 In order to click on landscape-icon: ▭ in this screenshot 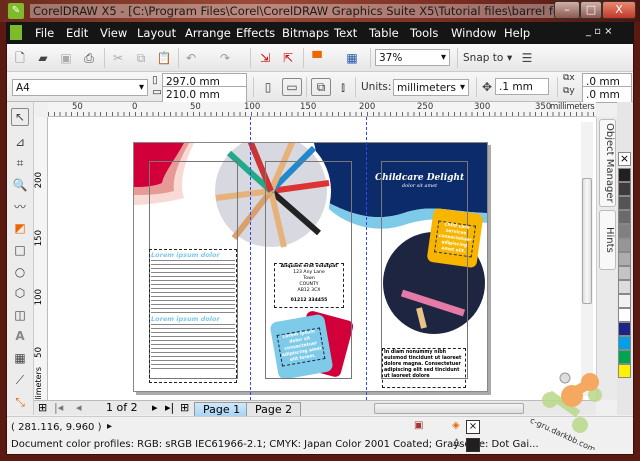, I will do `click(292, 87)`.